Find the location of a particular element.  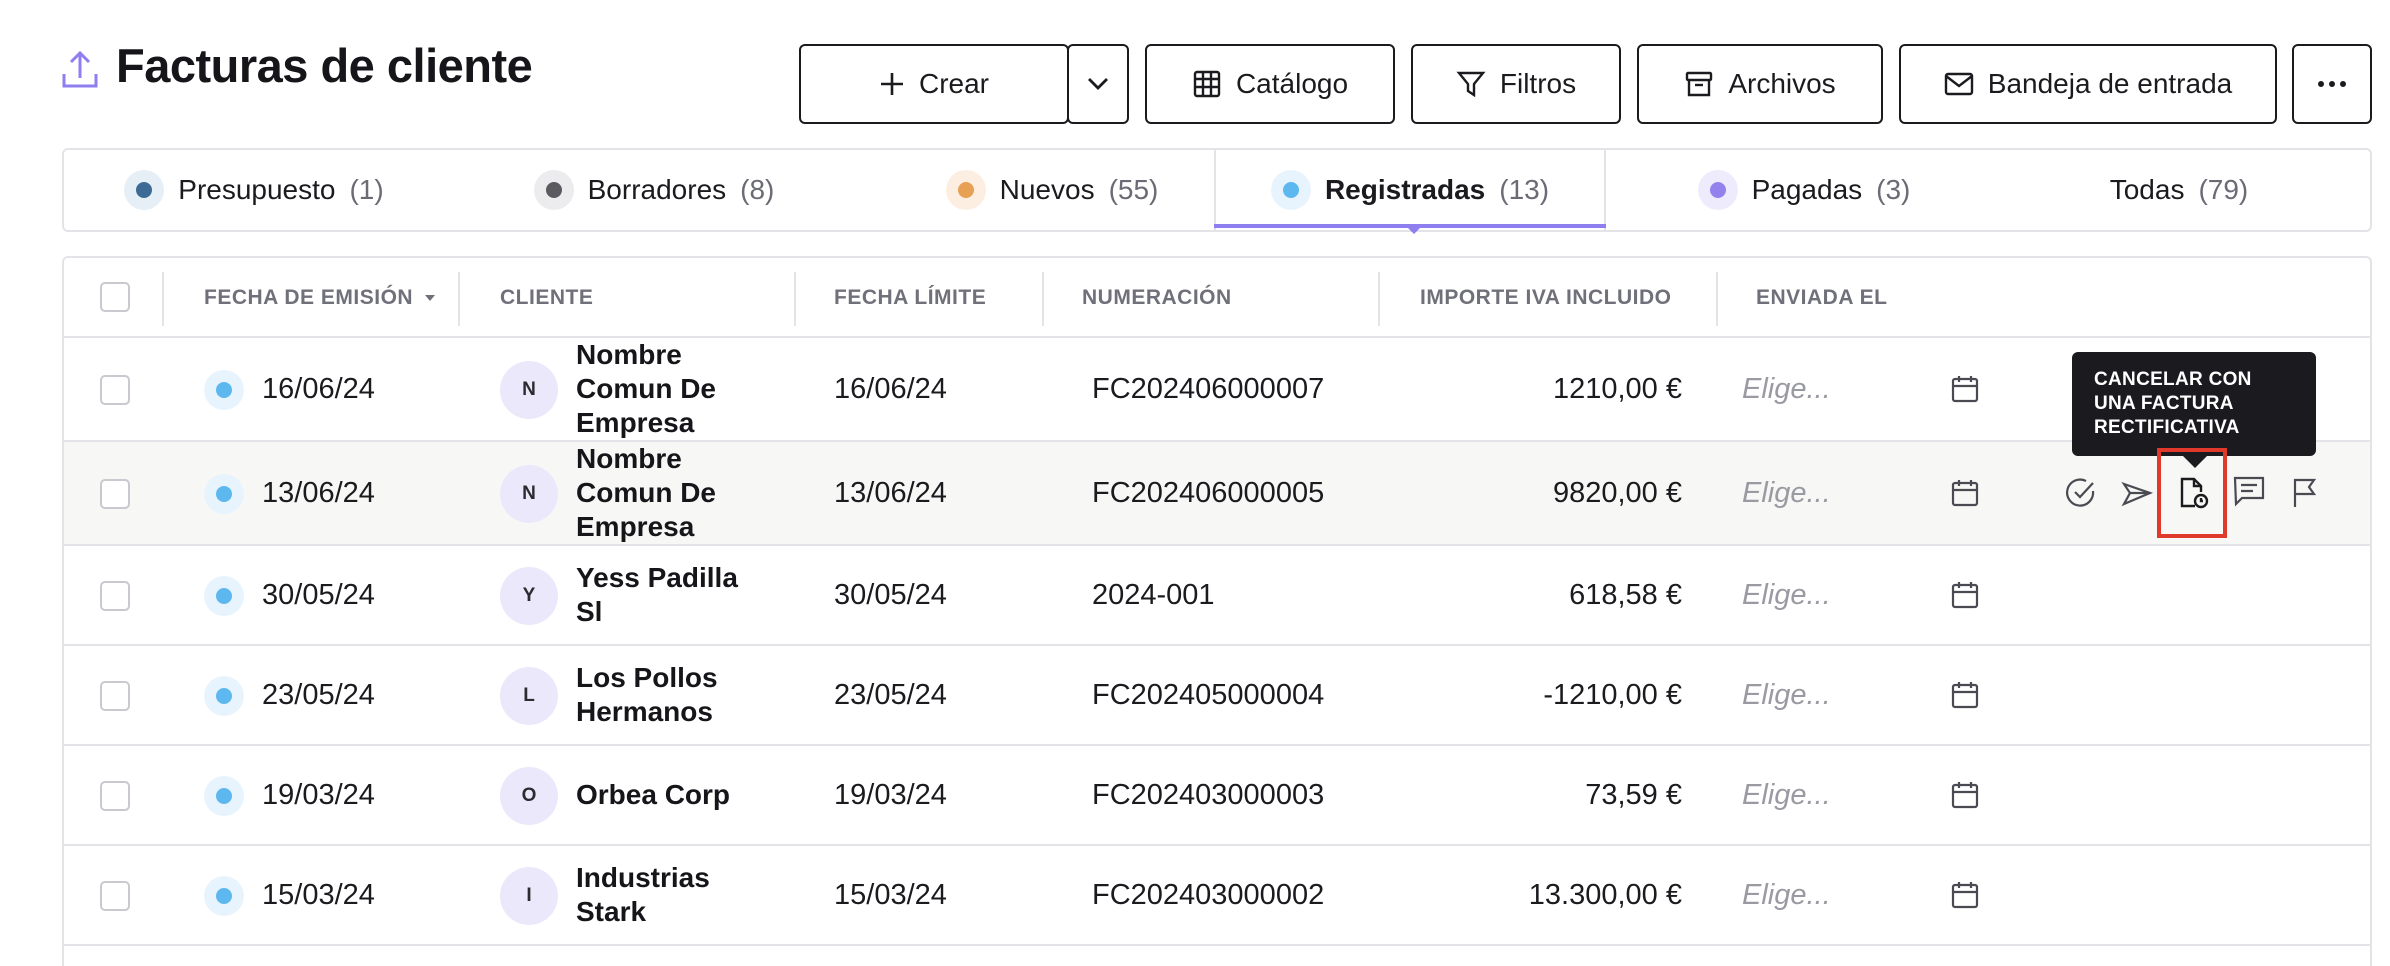

check-circle-icon is located at coordinates (2081, 493).